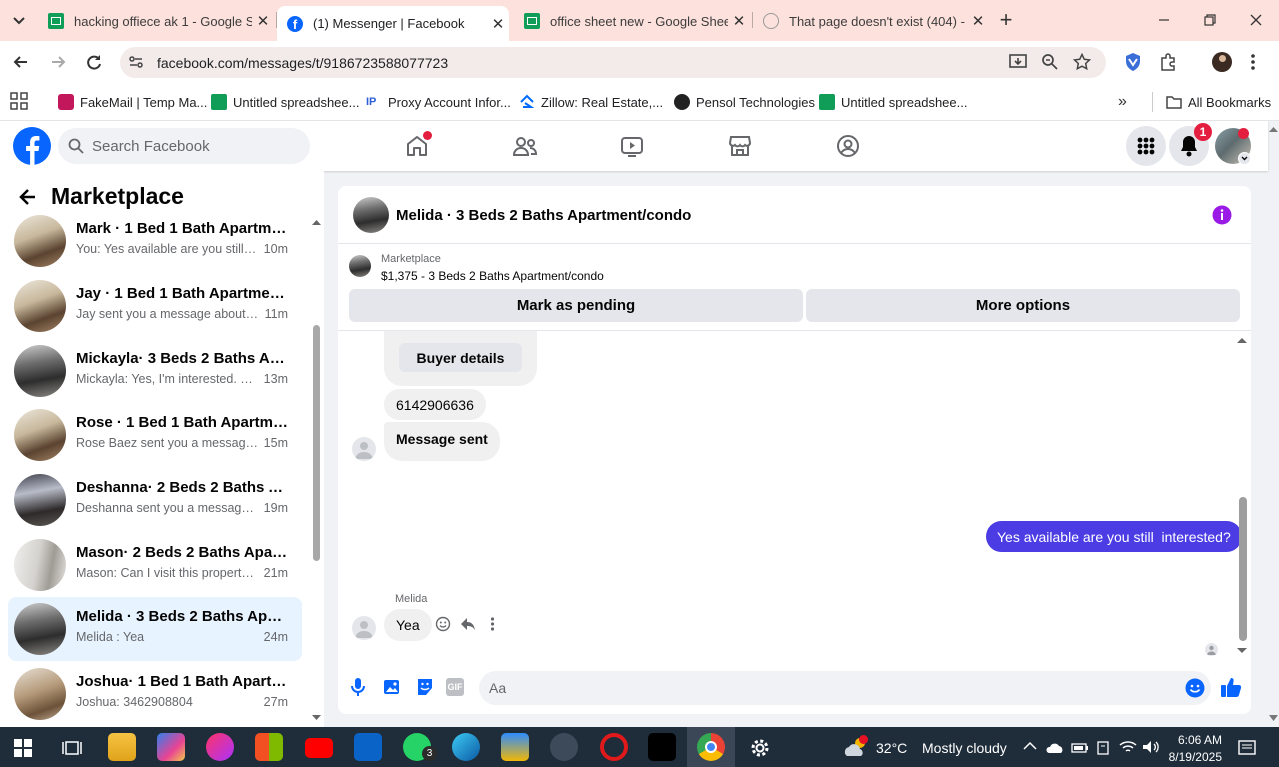  Describe the element at coordinates (1256, 20) in the screenshot. I see `close-window-button` at that location.